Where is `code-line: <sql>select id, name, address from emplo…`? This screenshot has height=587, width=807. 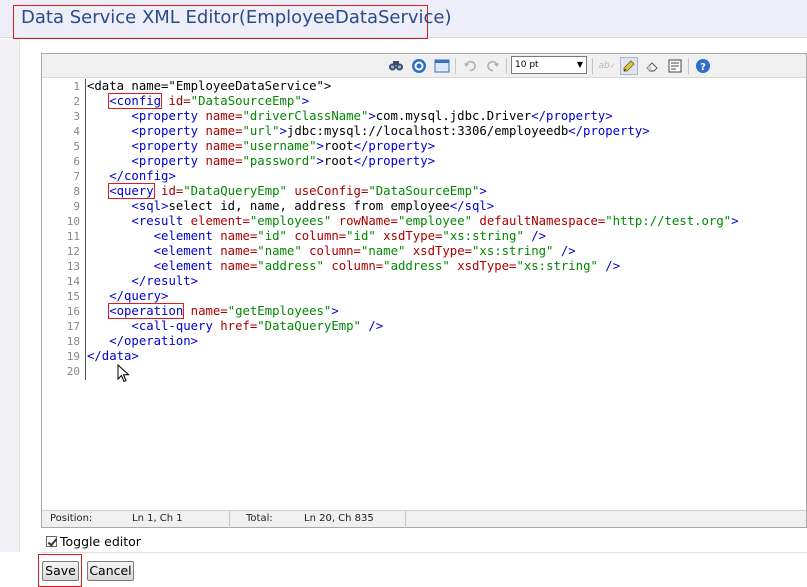
code-line: <sql>select id, name, address from emplo… is located at coordinates (446, 206).